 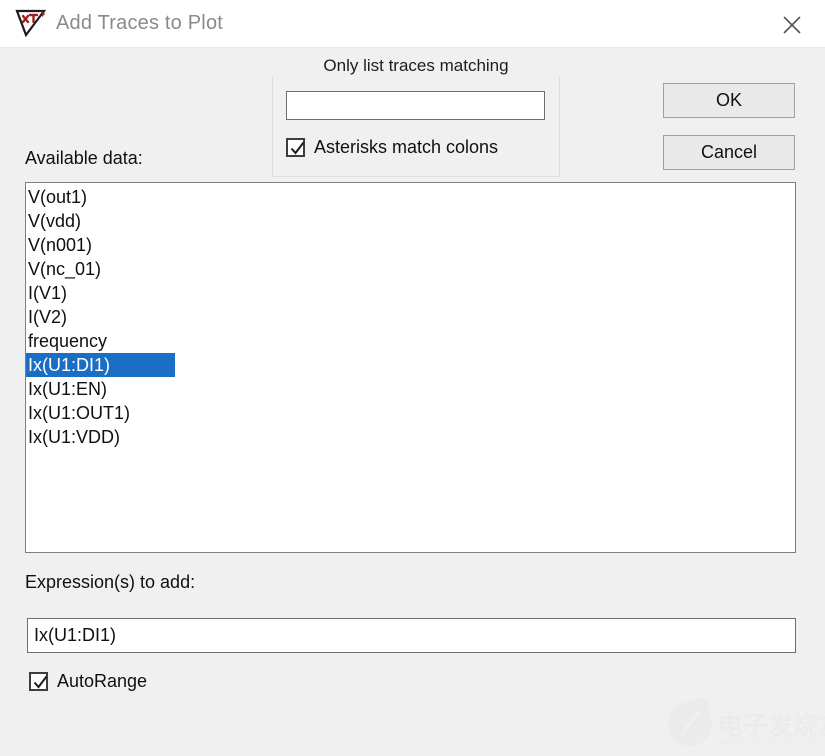 I want to click on ok-button: OK, so click(x=729, y=100).